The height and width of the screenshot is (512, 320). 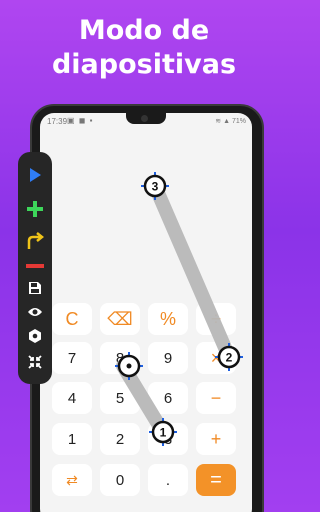 What do you see at coordinates (163, 433) in the screenshot?
I see `marker-1-label: 1` at bounding box center [163, 433].